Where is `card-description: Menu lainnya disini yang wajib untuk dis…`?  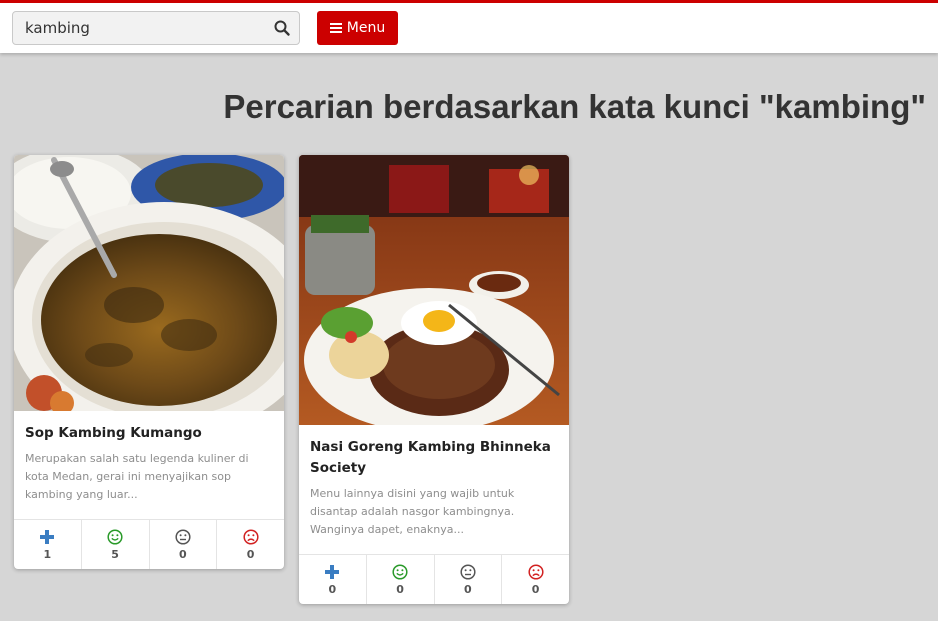 card-description: Menu lainnya disini yang wajib untuk dis… is located at coordinates (412, 511).